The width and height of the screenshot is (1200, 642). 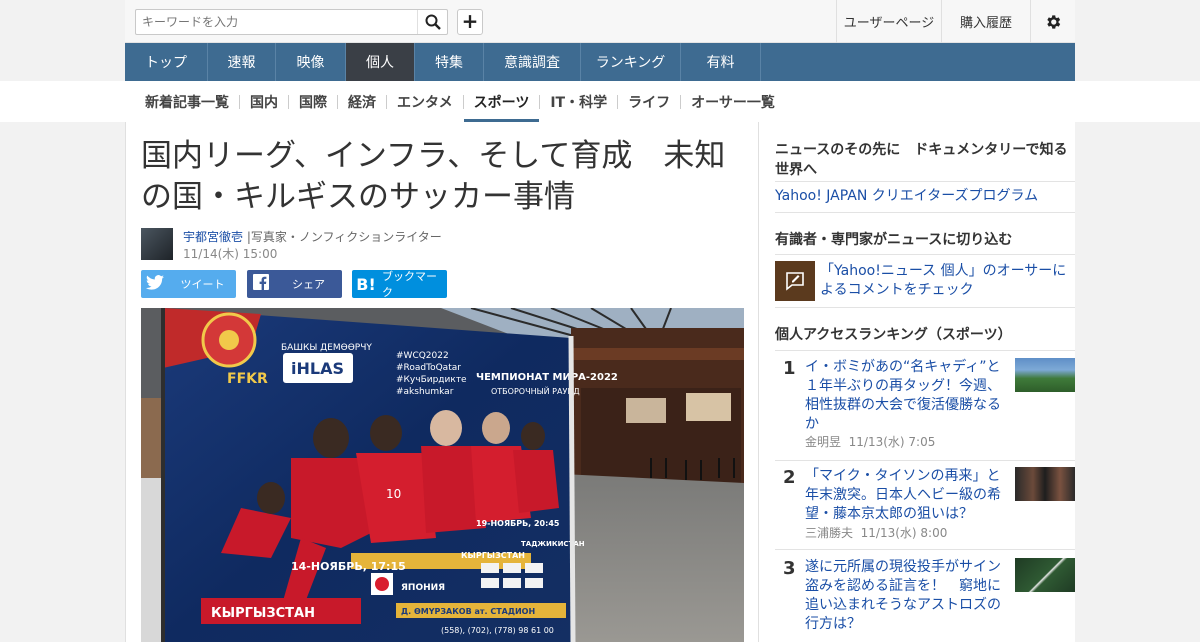 What do you see at coordinates (423, 588) in the screenshot?
I see `photo-team-jp: ЯПОНИЯ` at bounding box center [423, 588].